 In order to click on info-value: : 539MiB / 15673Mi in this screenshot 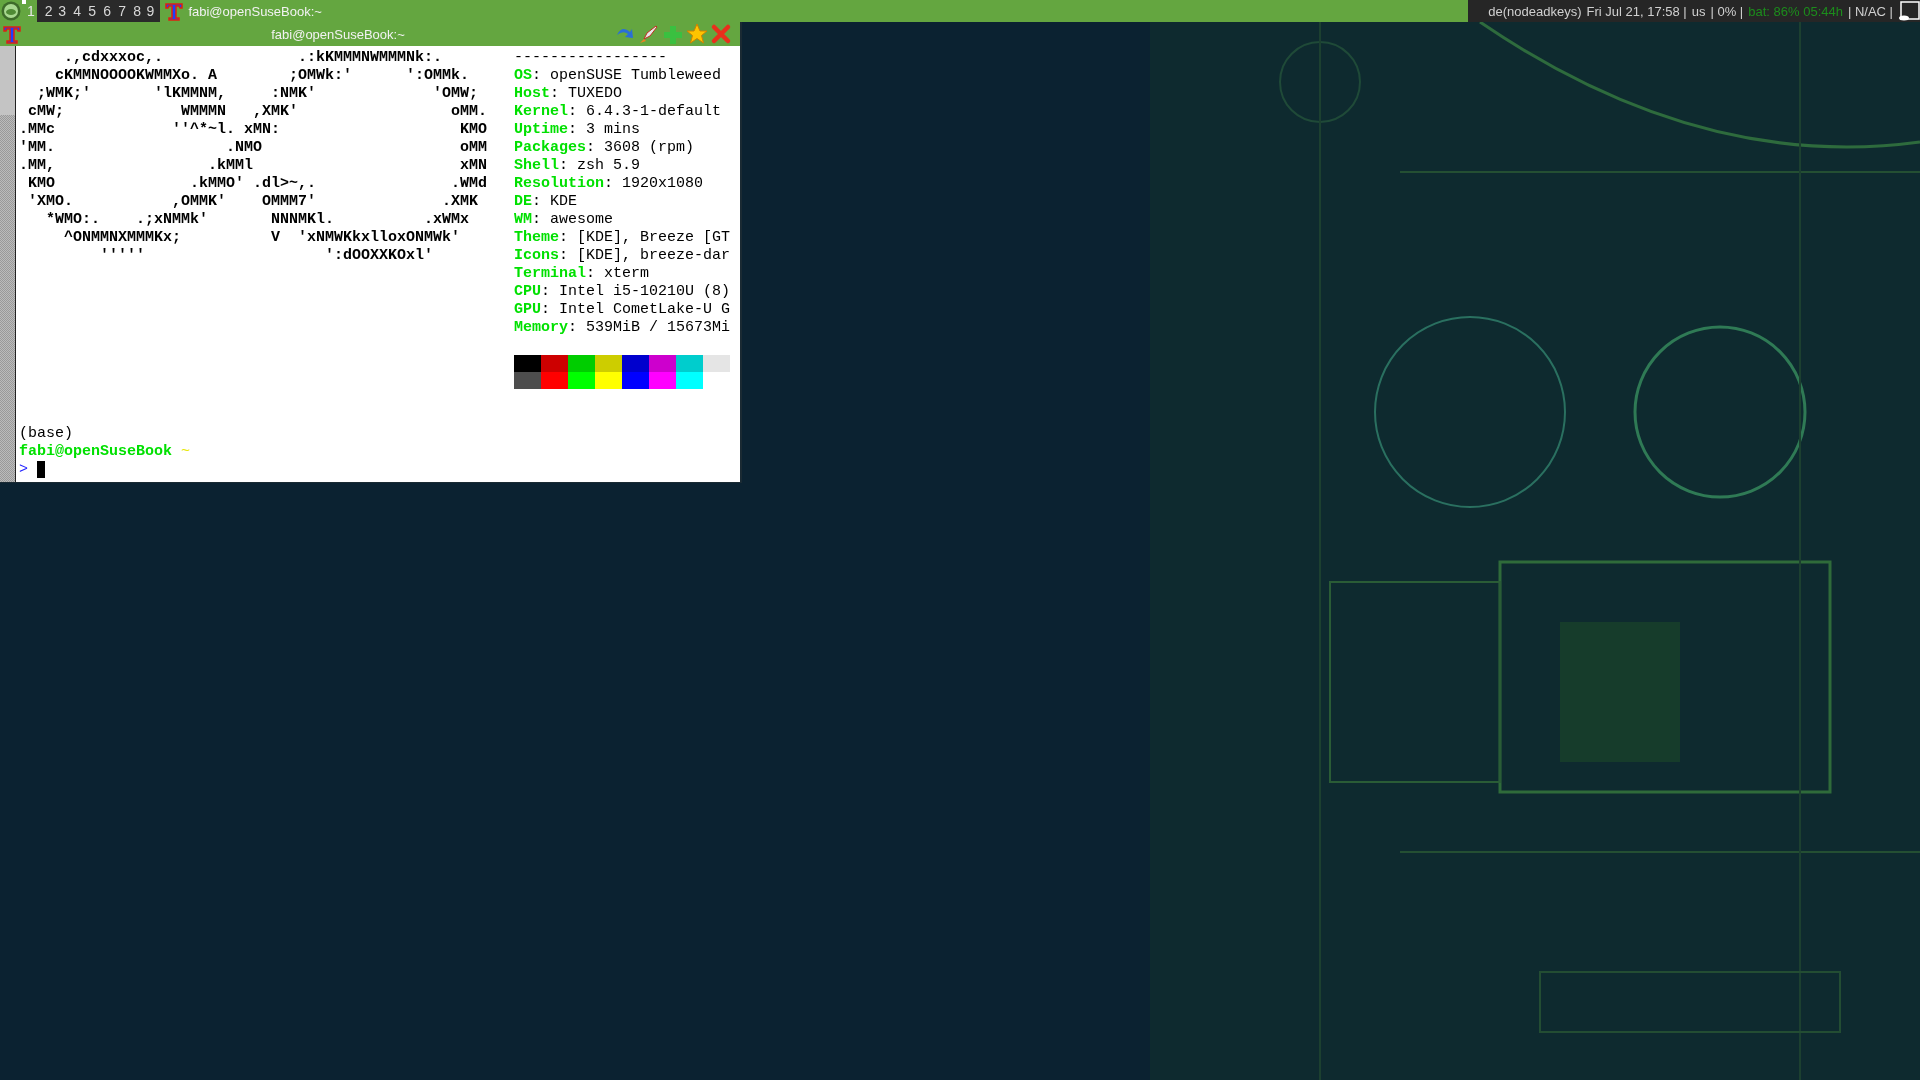, I will do `click(649, 327)`.